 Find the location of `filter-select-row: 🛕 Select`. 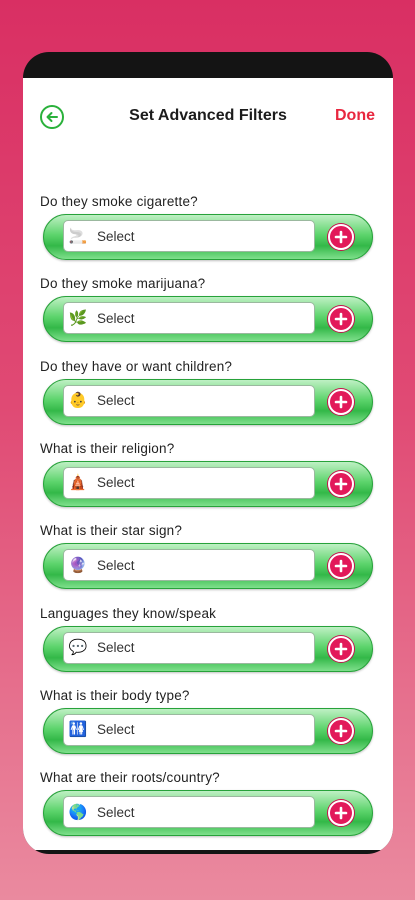

filter-select-row: 🛕 Select is located at coordinates (208, 483).